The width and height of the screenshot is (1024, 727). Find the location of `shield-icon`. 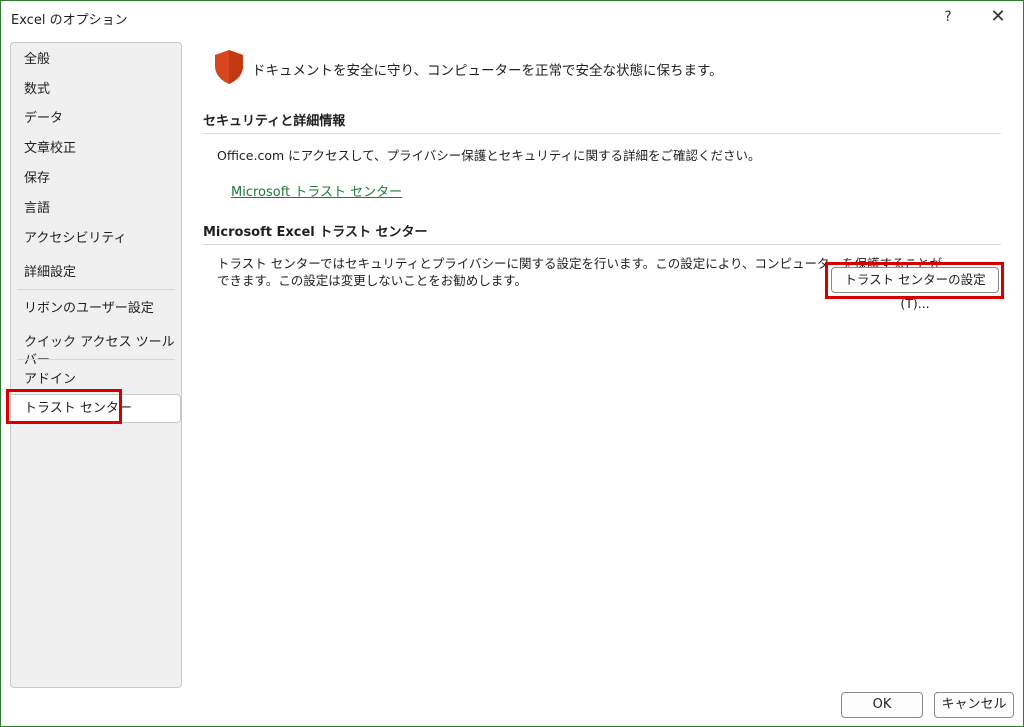

shield-icon is located at coordinates (229, 67).